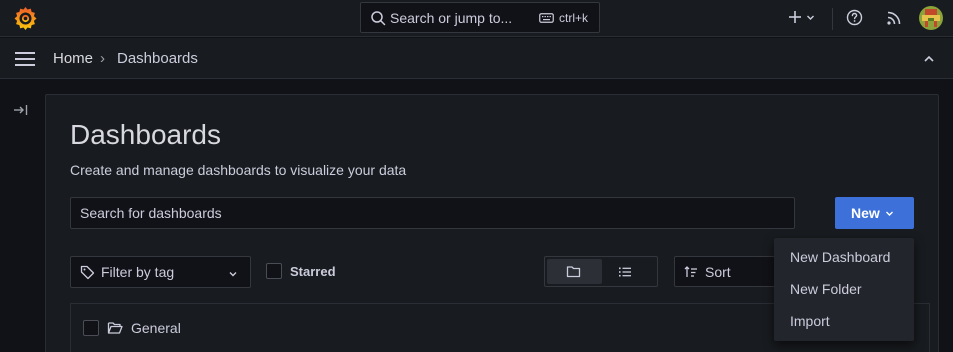 The height and width of the screenshot is (352, 953). Describe the element at coordinates (87, 272) in the screenshot. I see `tag-icon` at that location.